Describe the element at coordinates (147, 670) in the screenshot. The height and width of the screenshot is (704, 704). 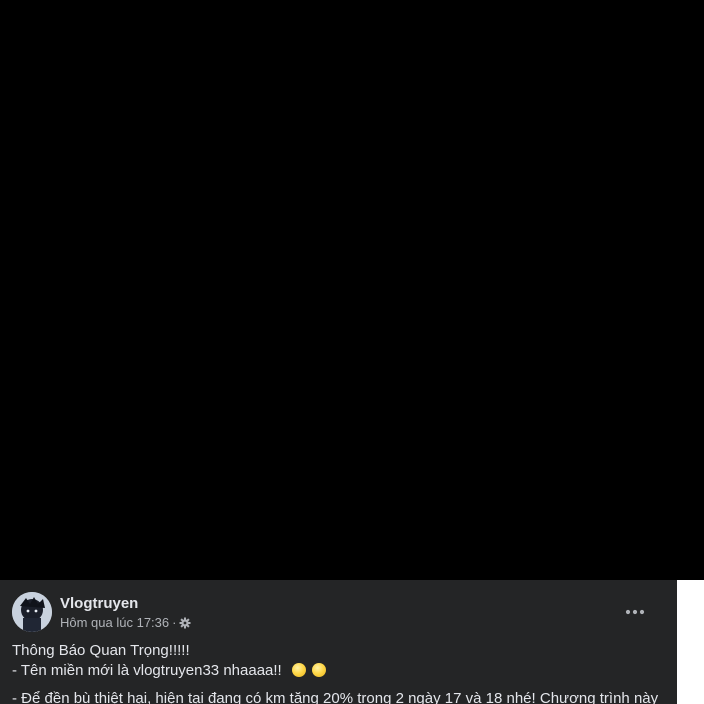
I see `post-line-domain-text: - Tên miền mới là vlogtruyen33 nhaaaa!!` at that location.